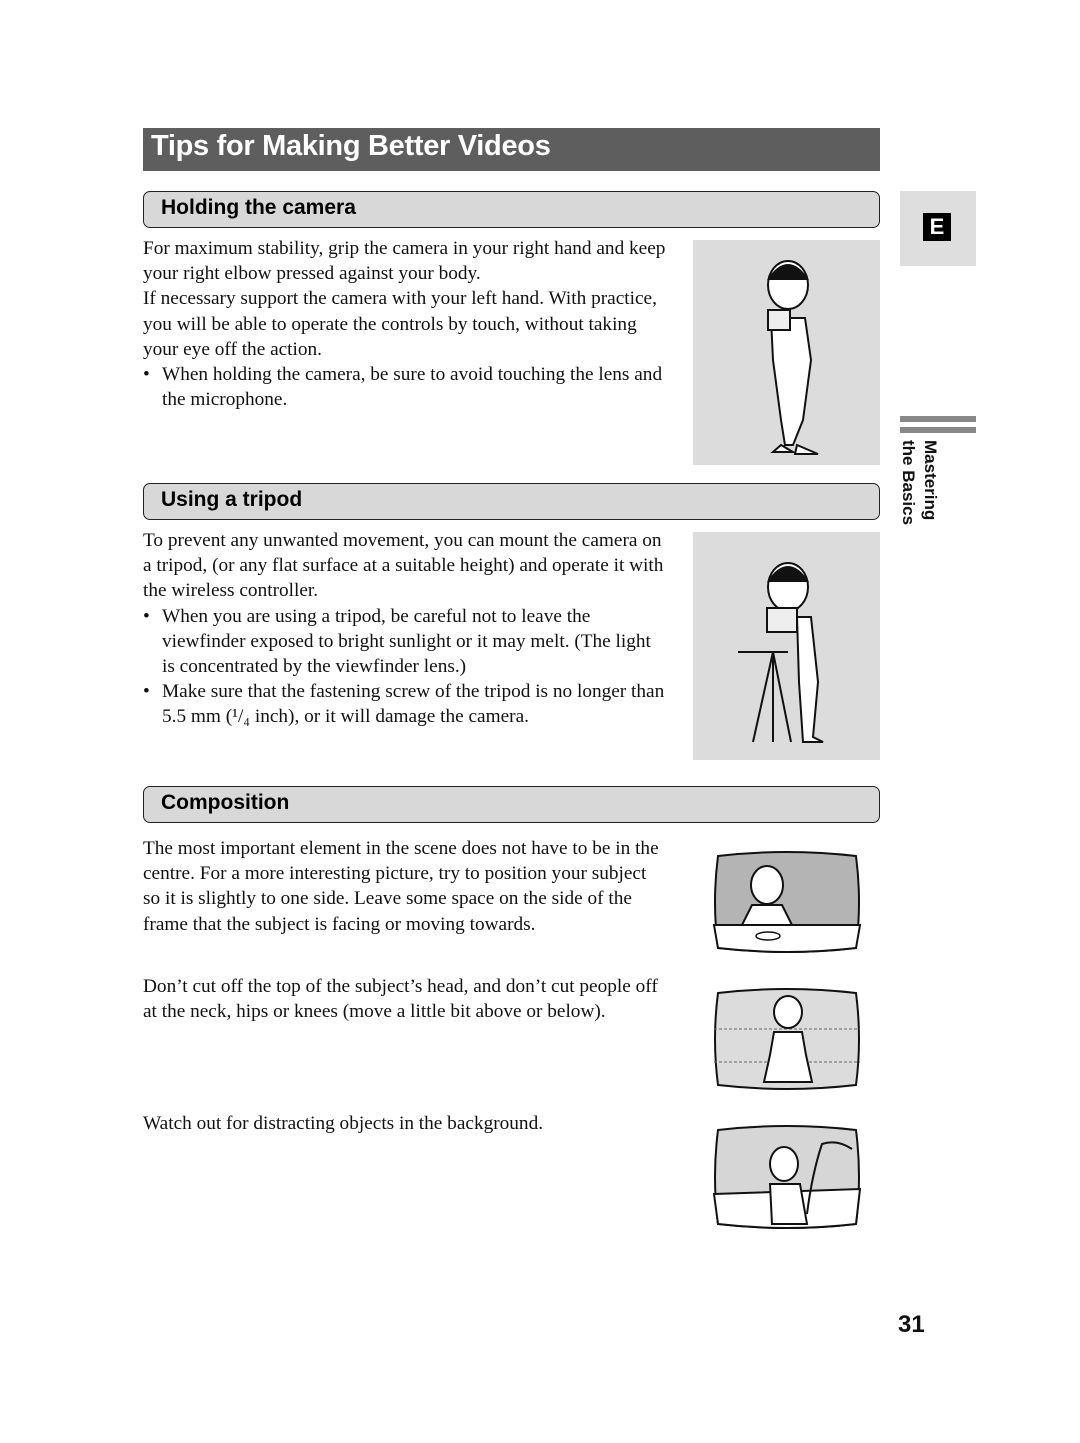  Describe the element at coordinates (225, 802) in the screenshot. I see `section-heading-text: Composition` at that location.